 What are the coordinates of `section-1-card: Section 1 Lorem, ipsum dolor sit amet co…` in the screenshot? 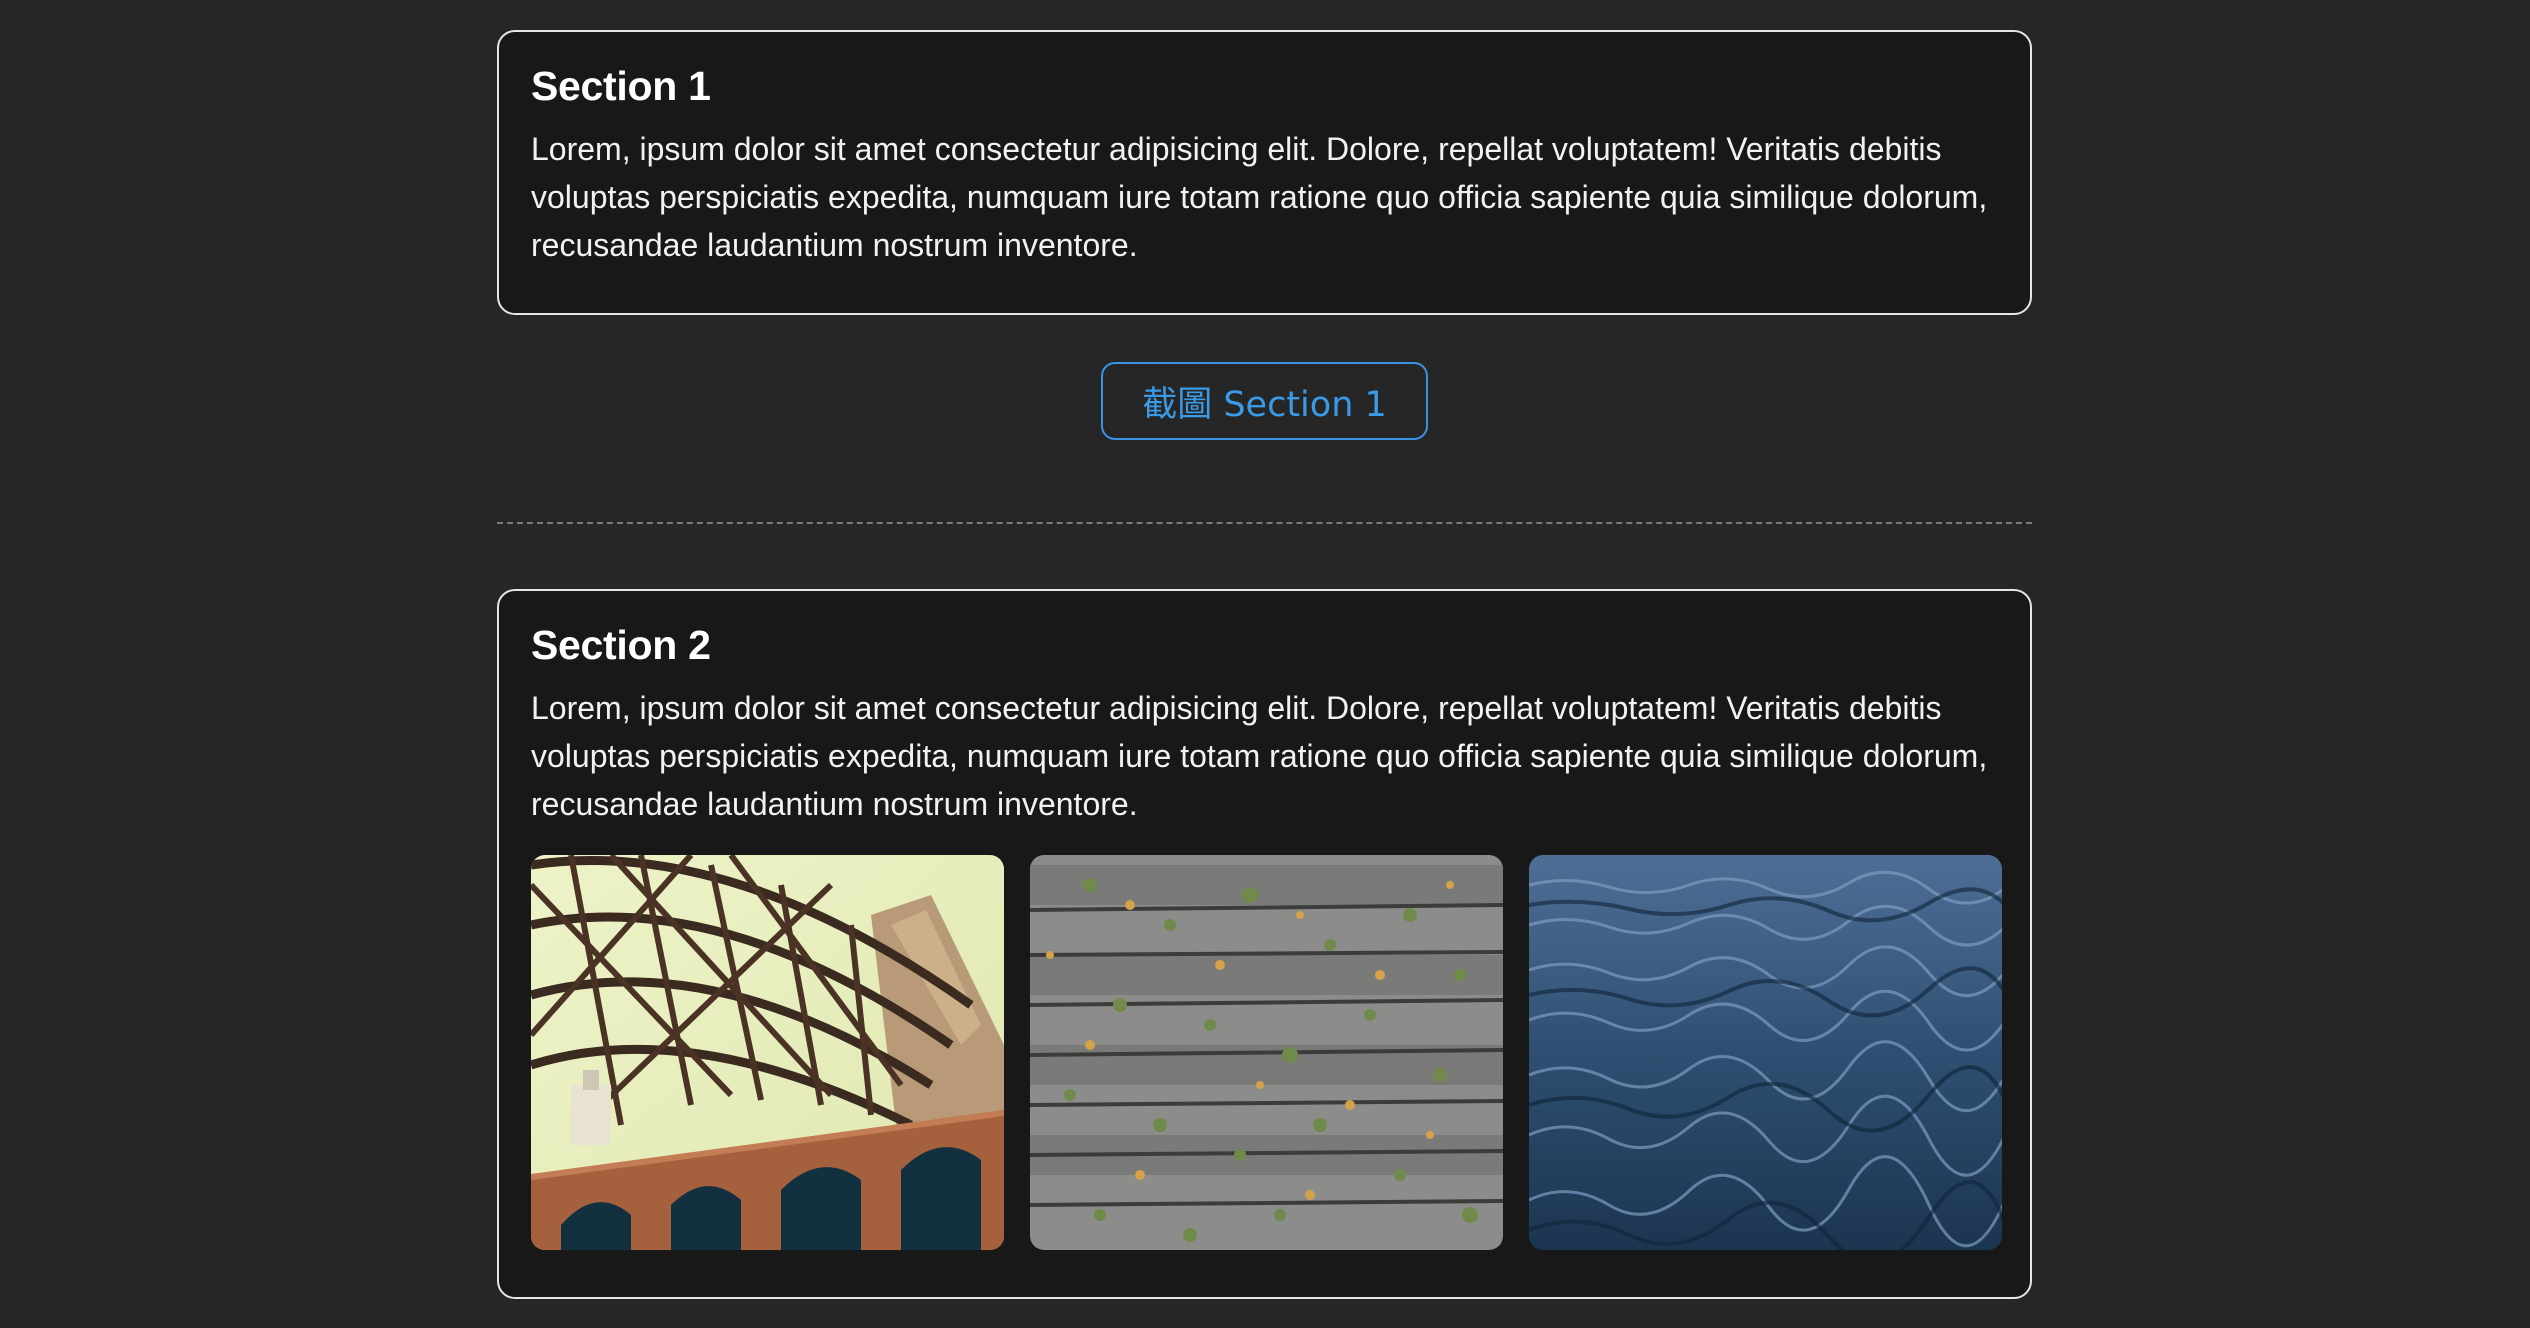 It's located at (1264, 172).